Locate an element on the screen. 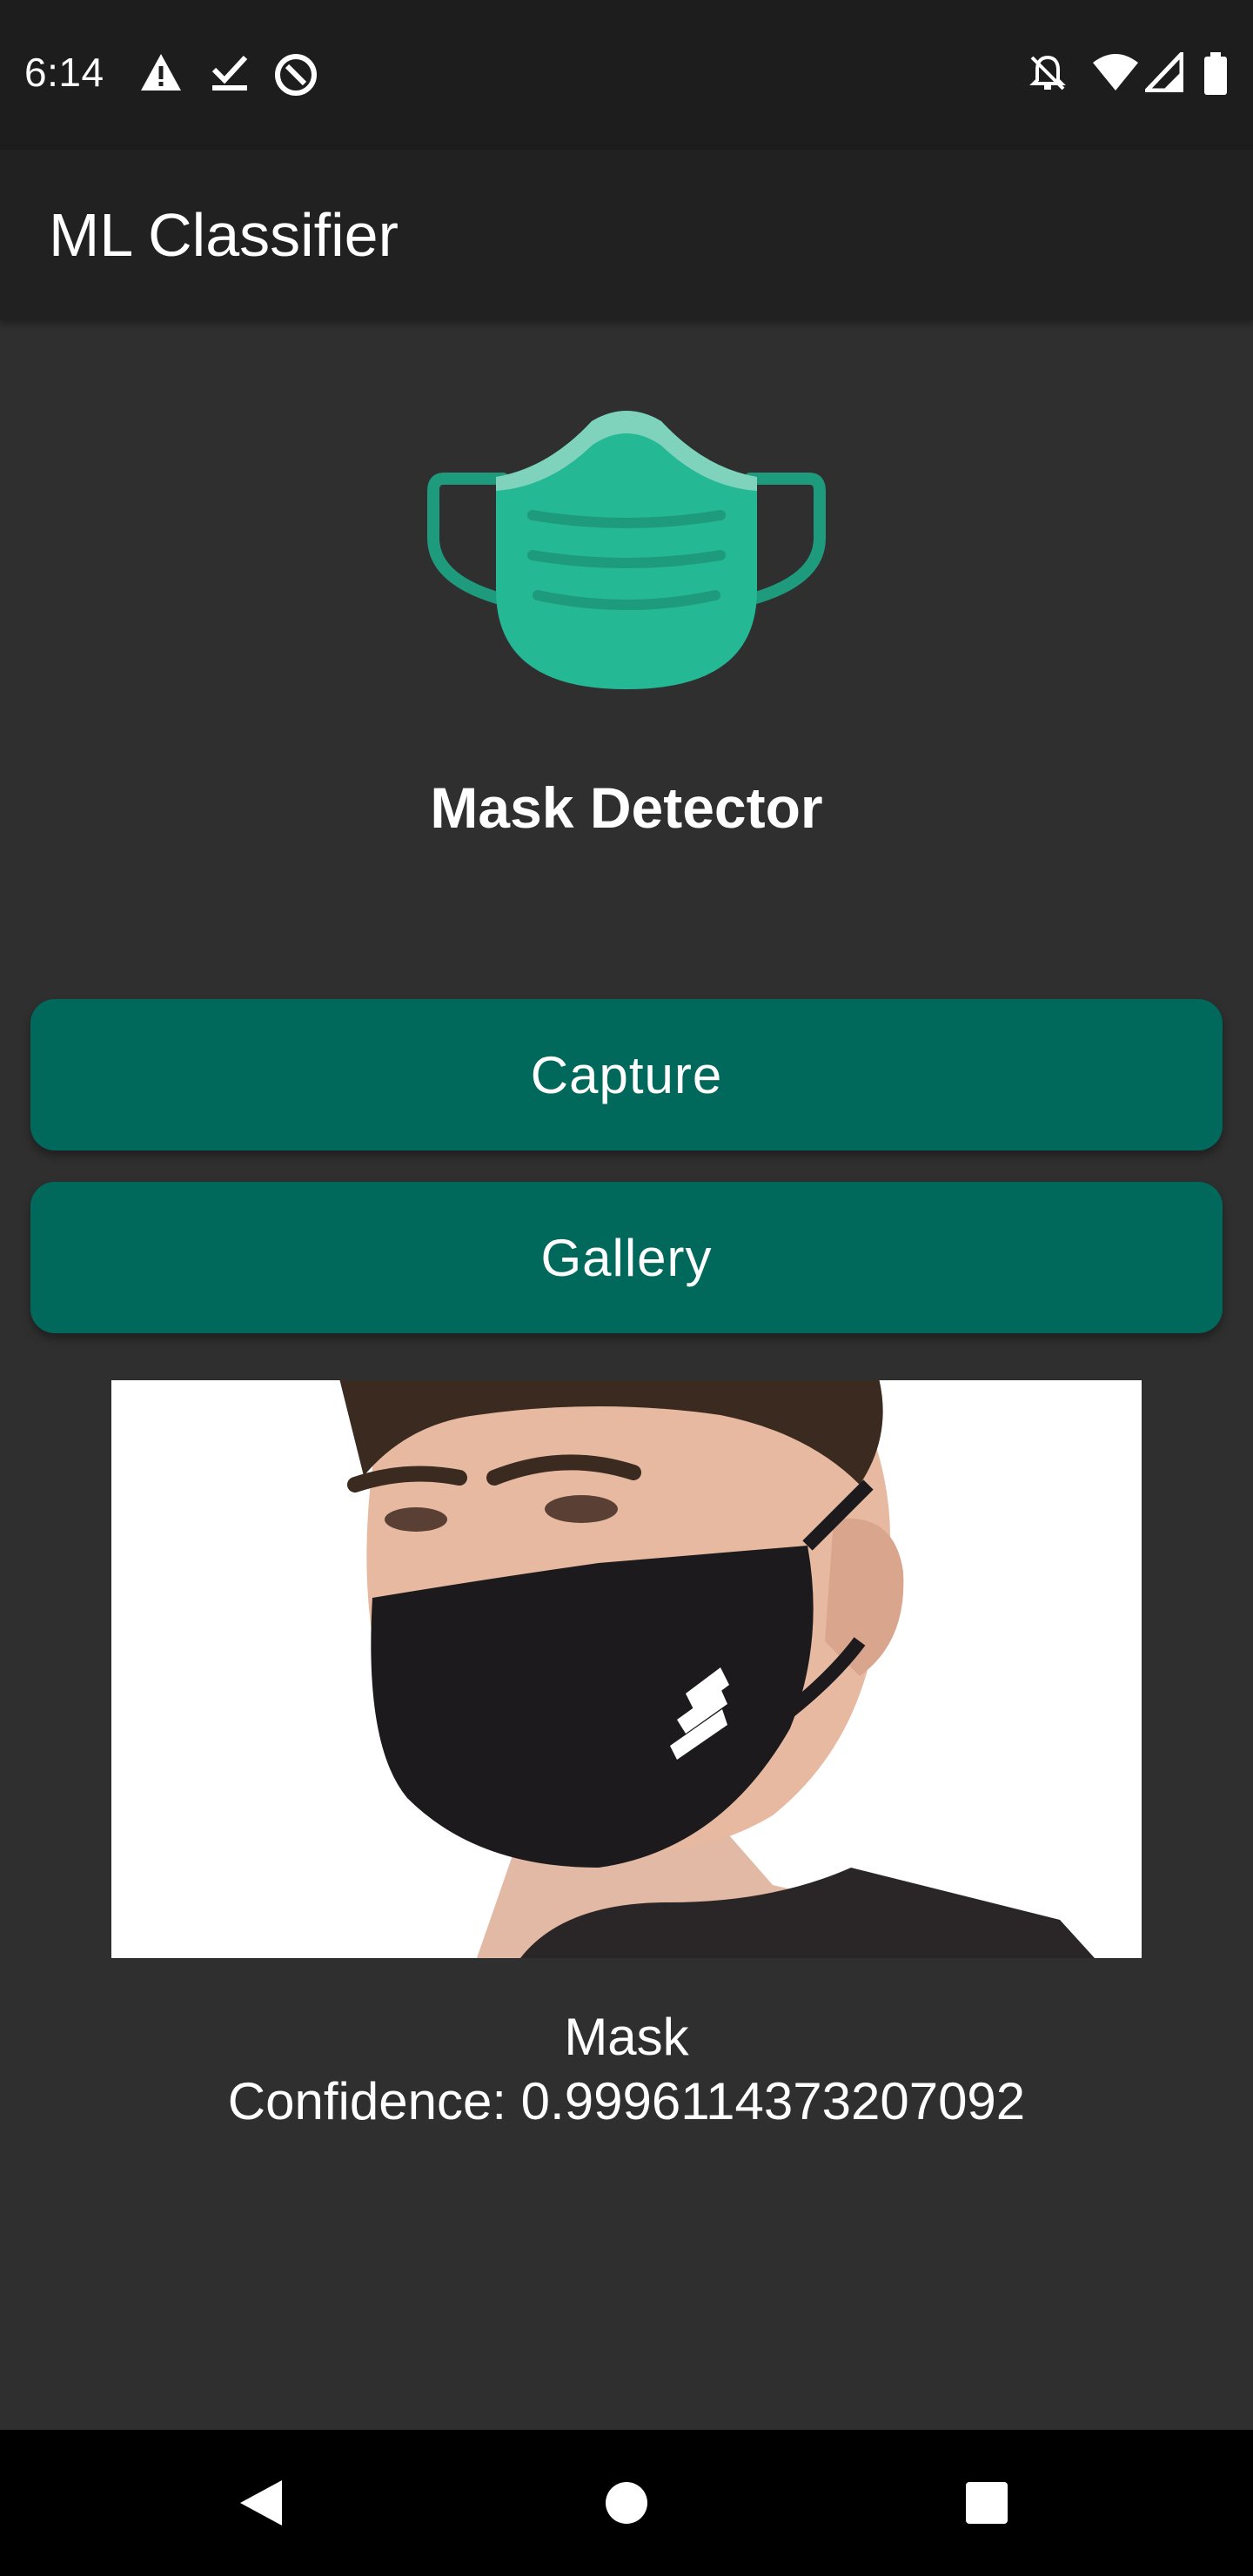 The width and height of the screenshot is (1253, 2576). back-icon is located at coordinates (261, 2503).